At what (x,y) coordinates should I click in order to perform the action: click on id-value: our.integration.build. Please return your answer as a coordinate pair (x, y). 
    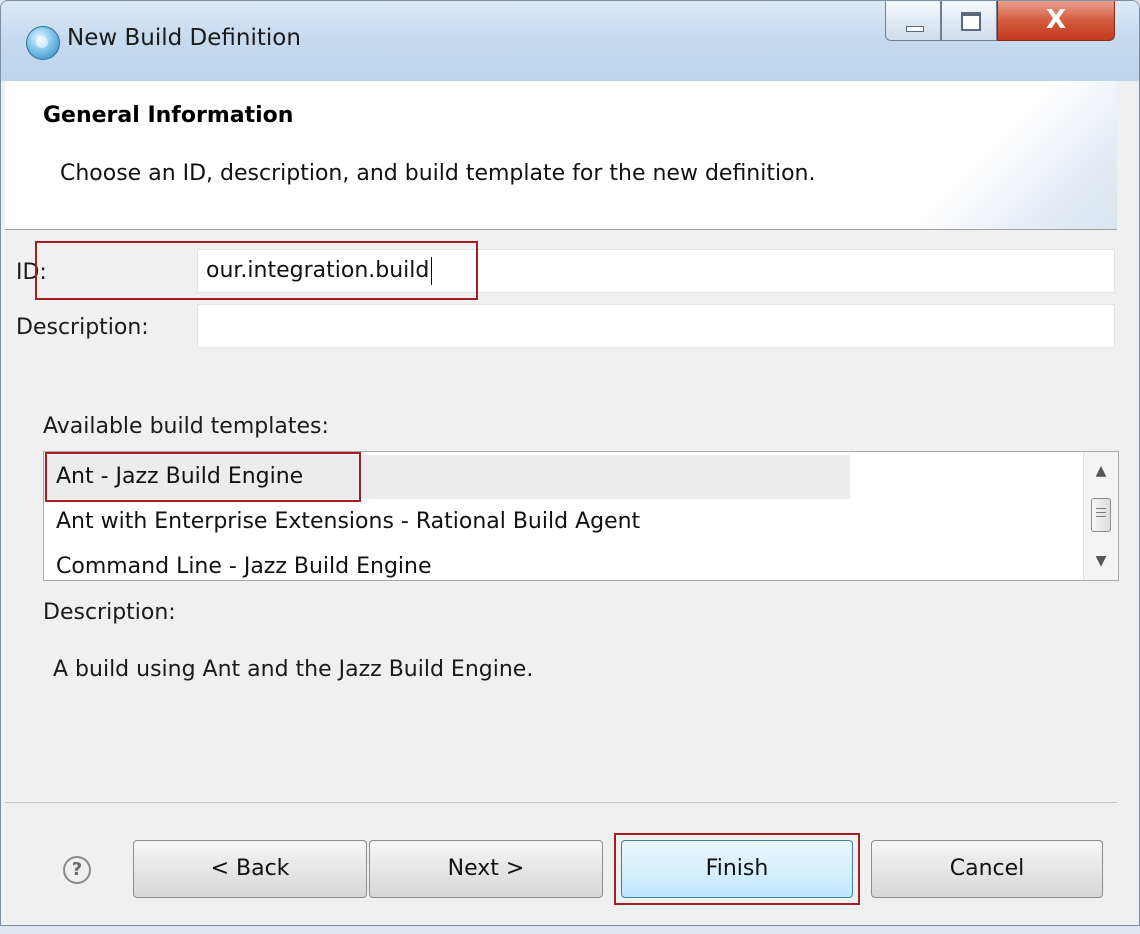
    Looking at the image, I should click on (318, 270).